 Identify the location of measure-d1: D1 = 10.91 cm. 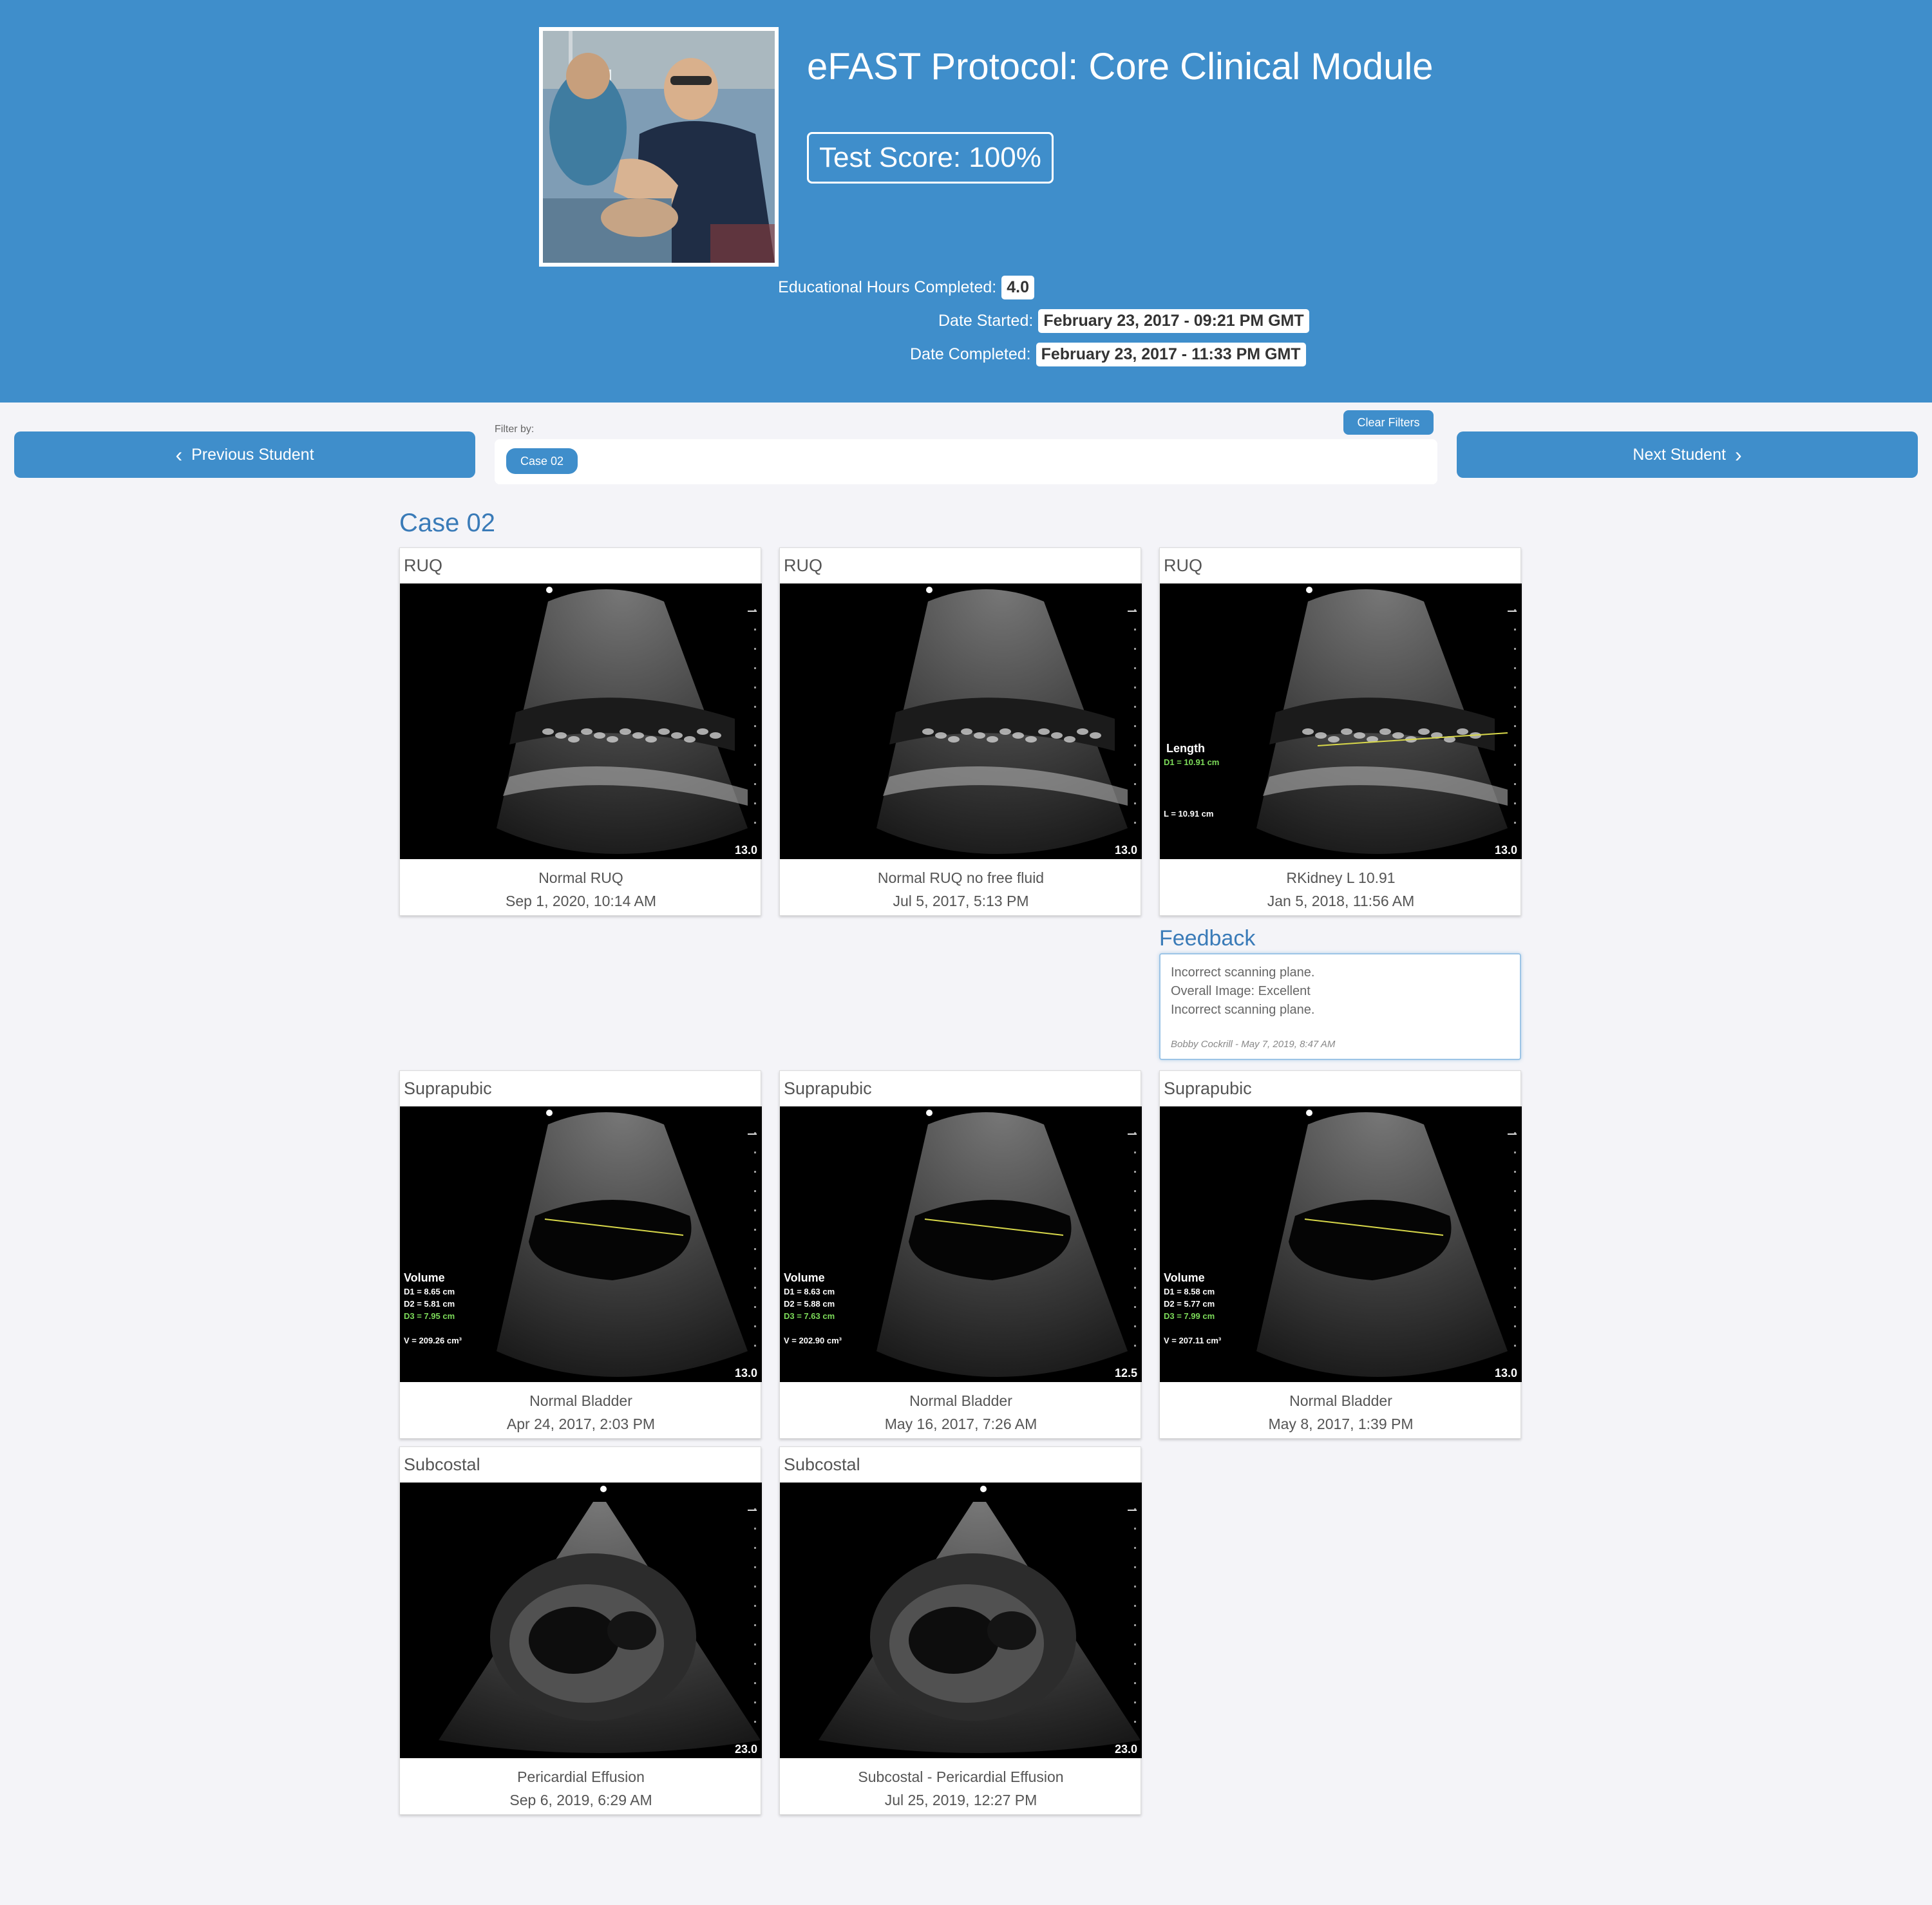
(1191, 762).